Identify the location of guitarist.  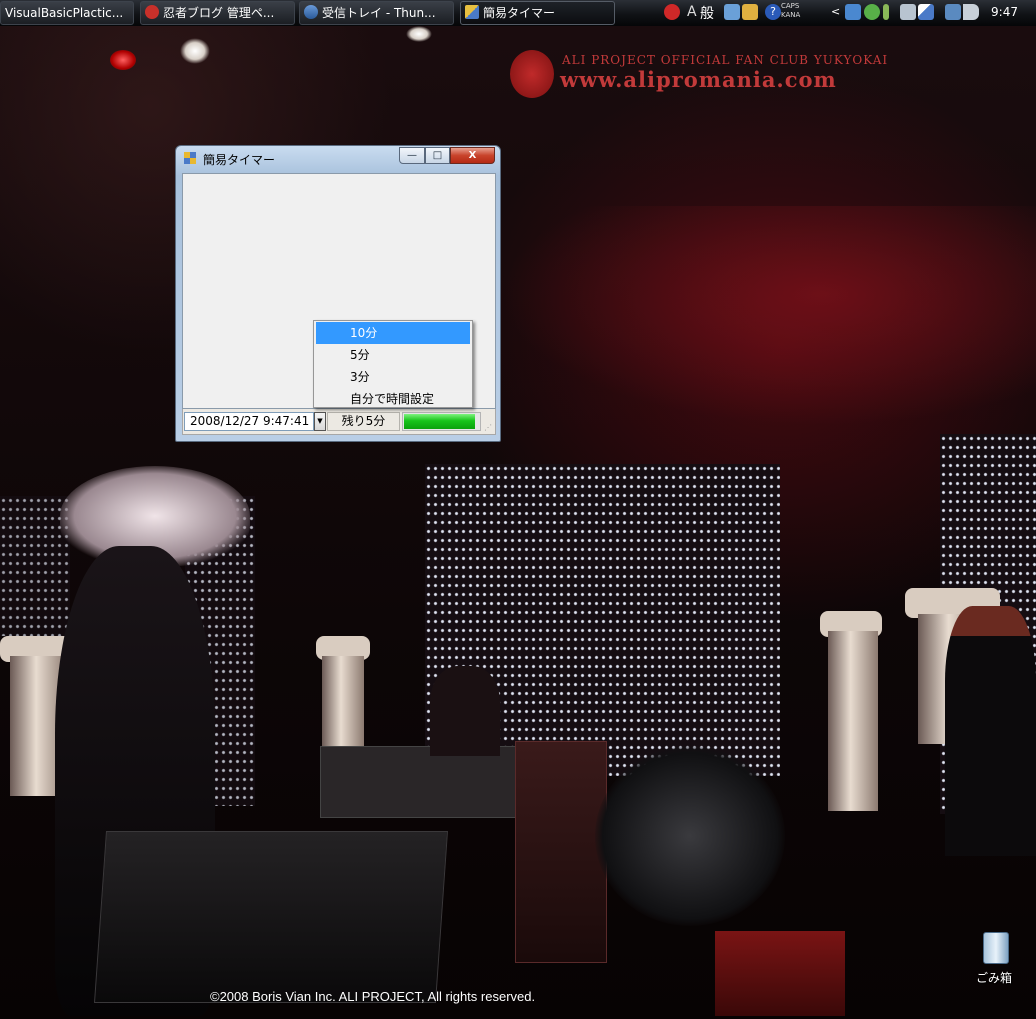
(990, 731).